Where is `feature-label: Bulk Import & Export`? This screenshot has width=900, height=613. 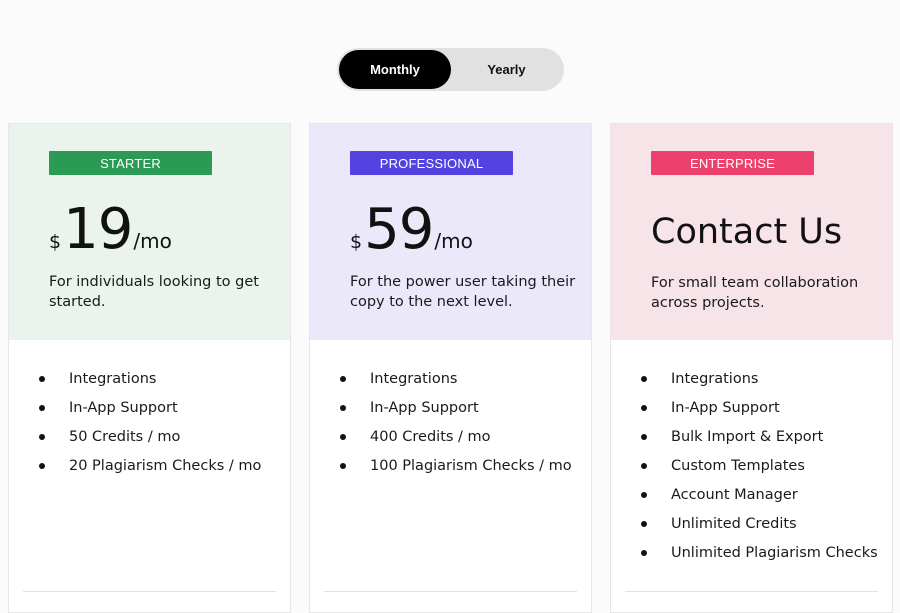 feature-label: Bulk Import & Export is located at coordinates (747, 436).